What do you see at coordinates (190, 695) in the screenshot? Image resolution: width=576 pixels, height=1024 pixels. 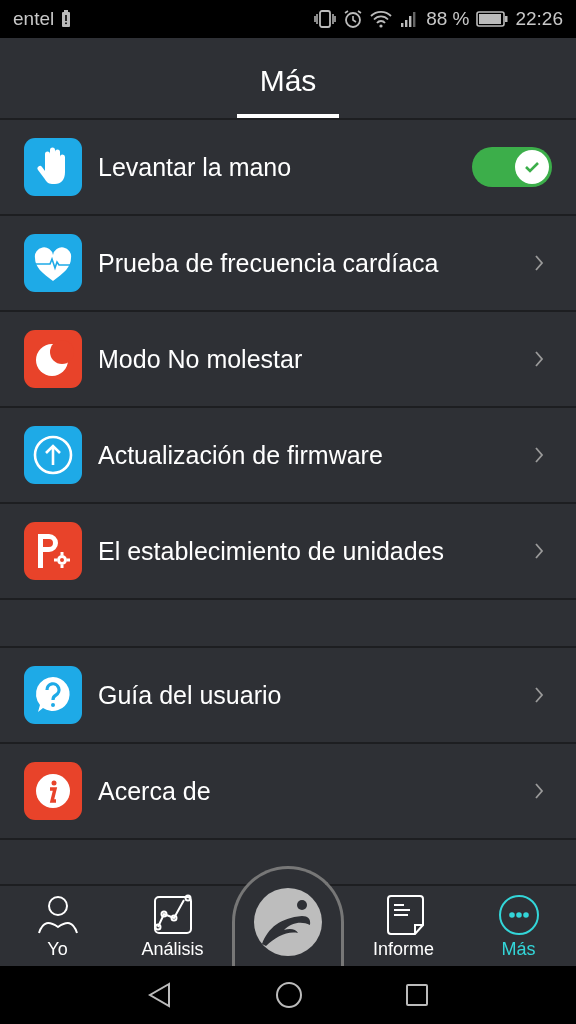 I see `row-label: Guía del usuario` at bounding box center [190, 695].